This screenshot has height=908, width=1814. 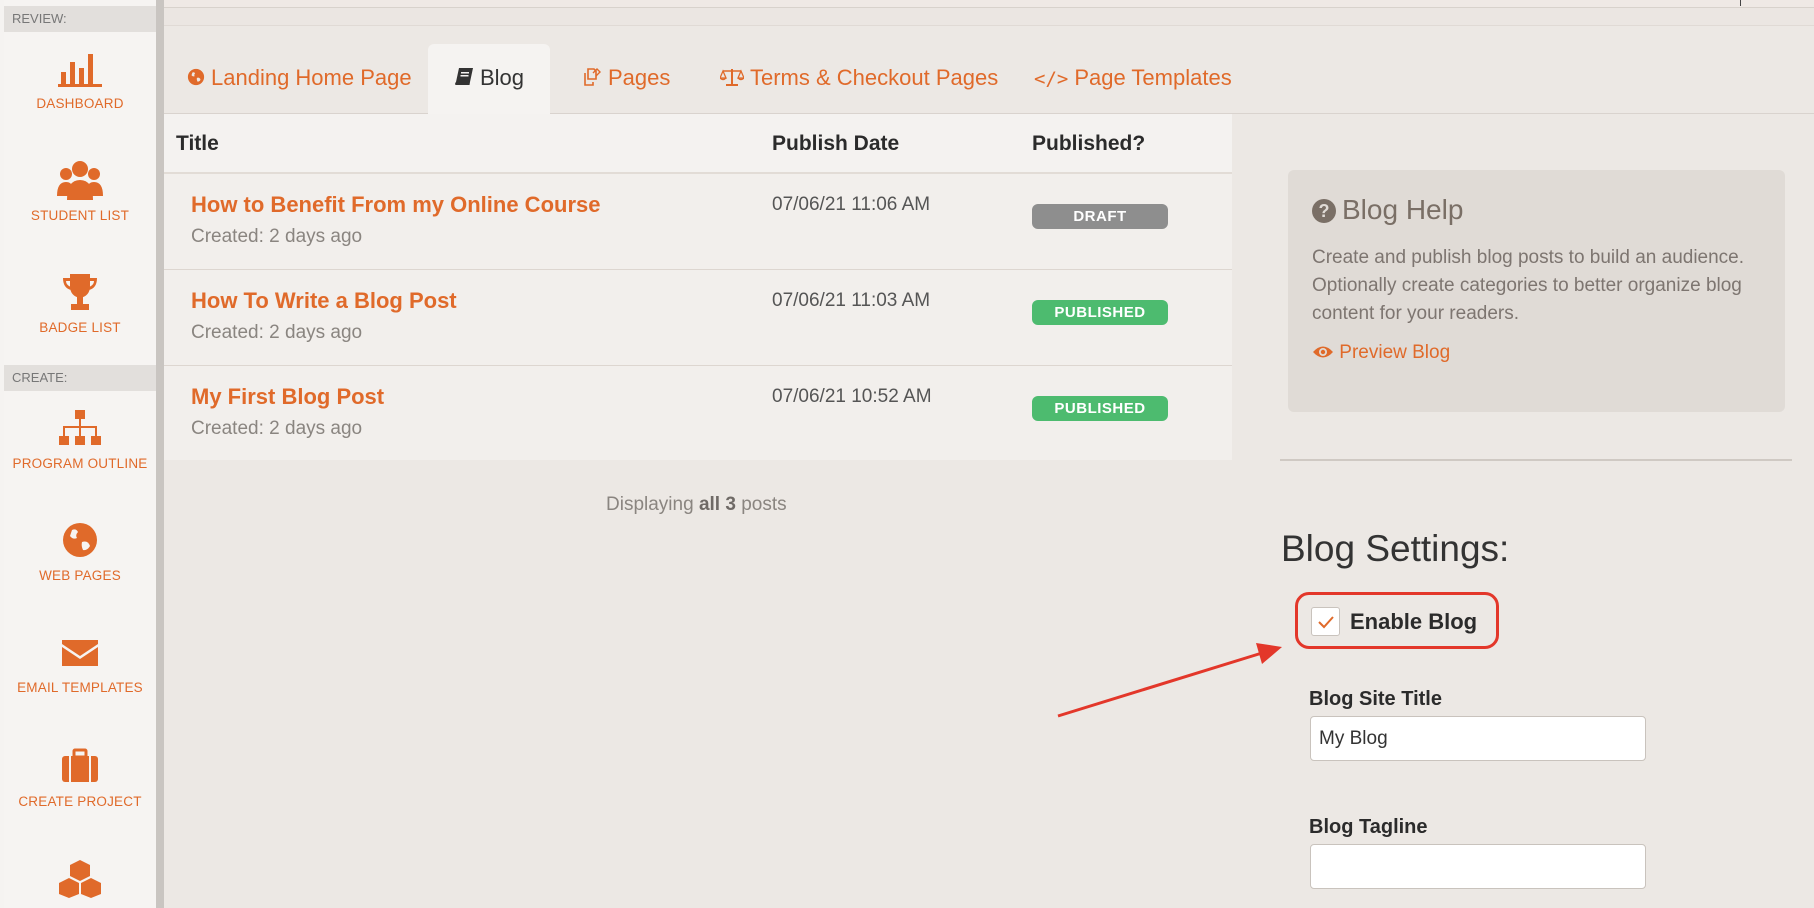 I want to click on trophy-icon, so click(x=80, y=292).